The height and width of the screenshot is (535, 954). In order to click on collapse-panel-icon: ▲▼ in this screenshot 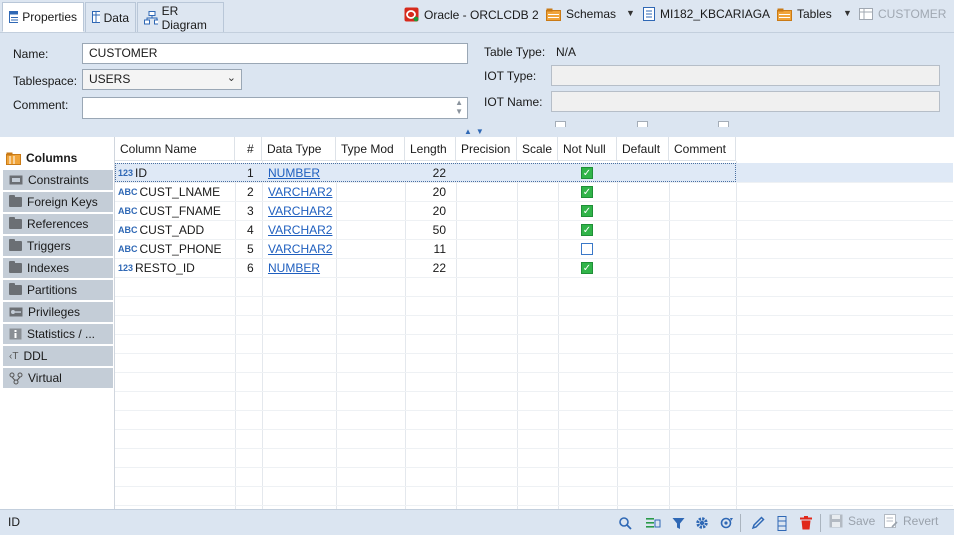, I will do `click(476, 131)`.